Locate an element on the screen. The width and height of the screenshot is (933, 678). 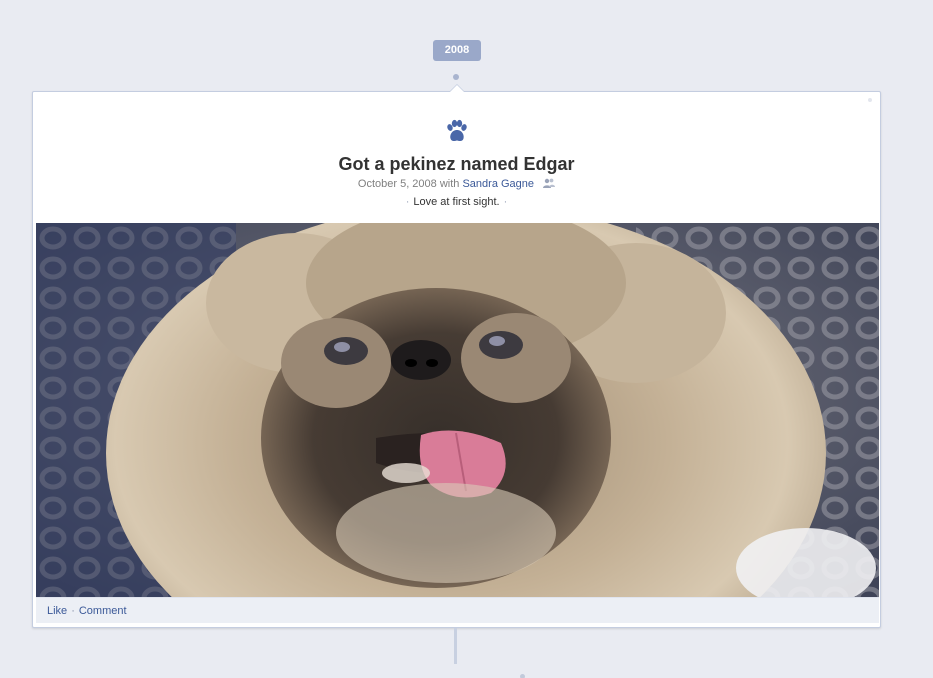
event-date: October 5, 2008 is located at coordinates (397, 184).